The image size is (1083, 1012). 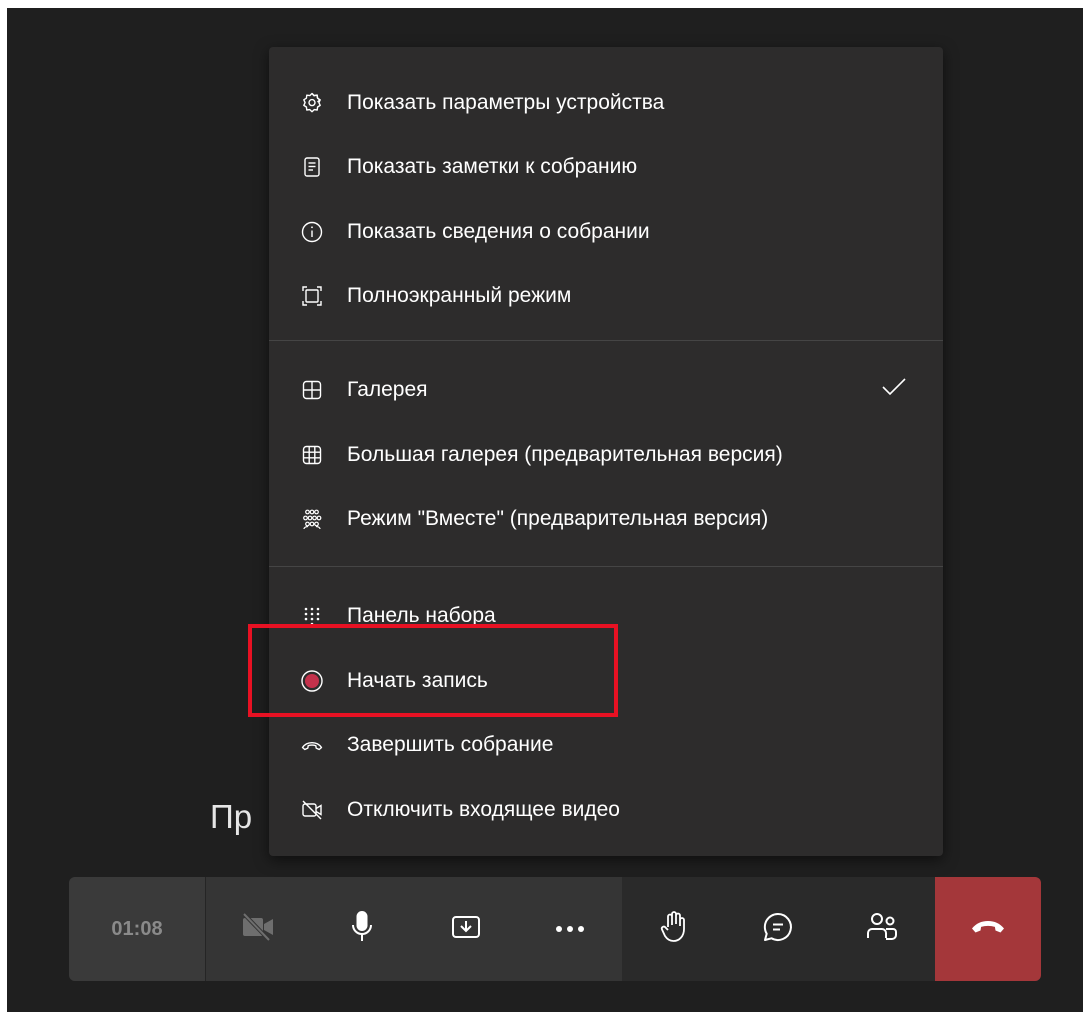 What do you see at coordinates (312, 616) in the screenshot?
I see `dialpad-icon` at bounding box center [312, 616].